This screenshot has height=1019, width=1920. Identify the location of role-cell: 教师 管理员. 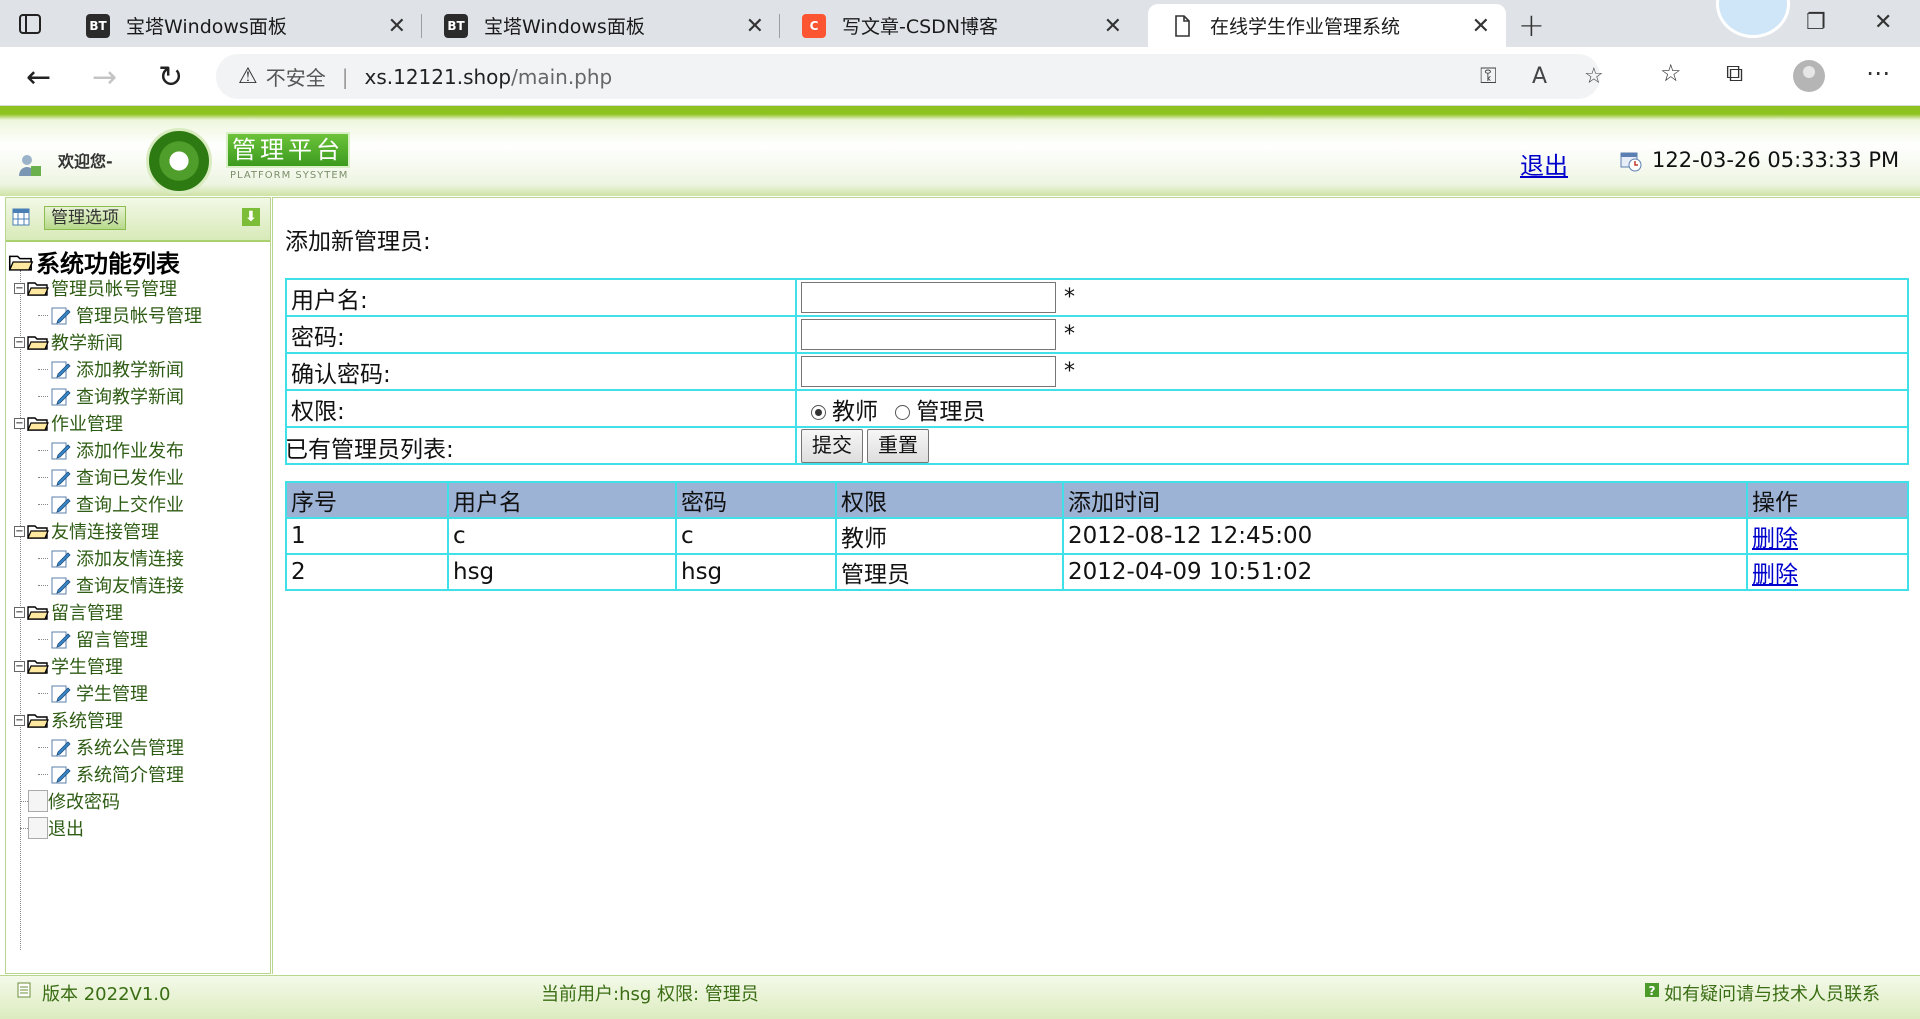
(1352, 408).